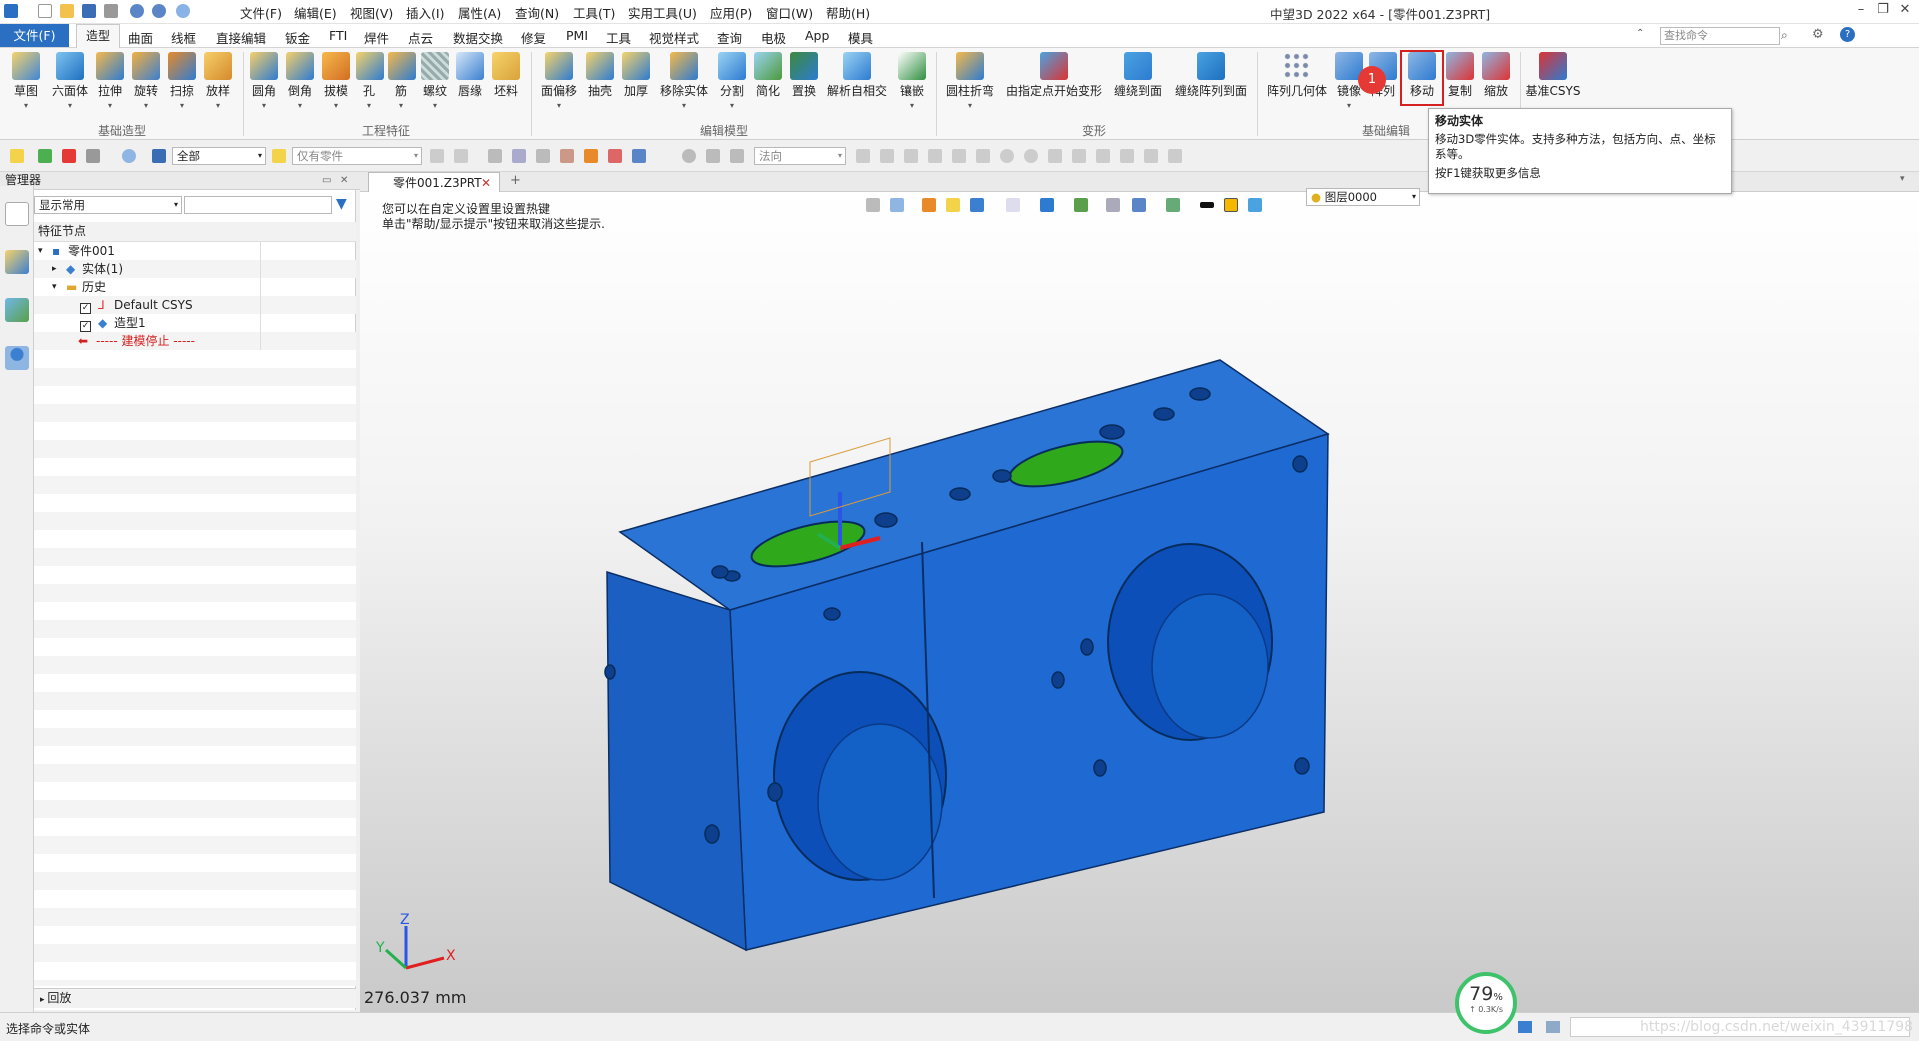  I want to click on new-tab-icon: +, so click(515, 180).